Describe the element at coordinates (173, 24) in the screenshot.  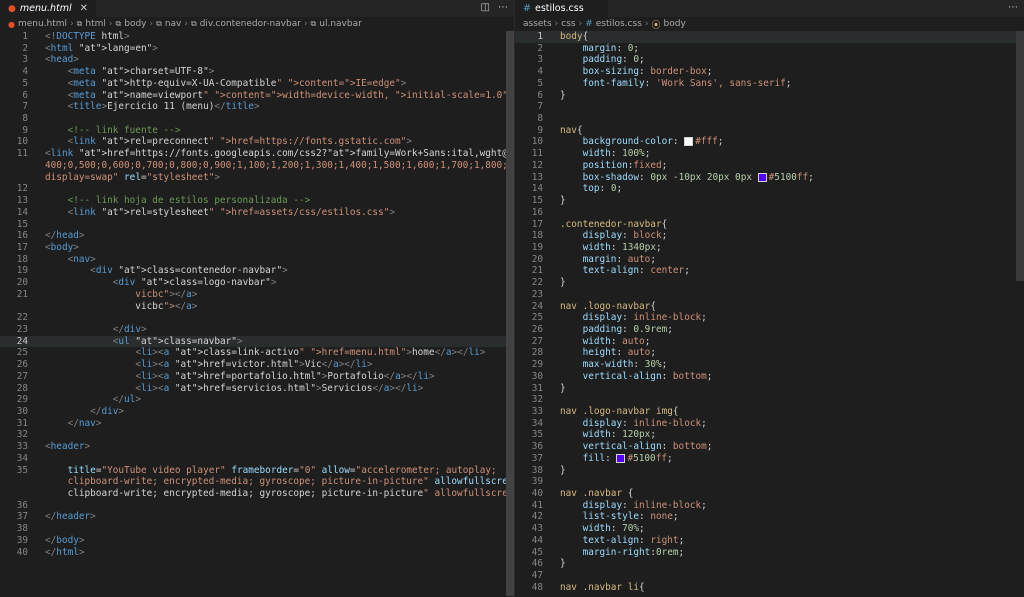
I see `breadcrumb-item: nav` at that location.